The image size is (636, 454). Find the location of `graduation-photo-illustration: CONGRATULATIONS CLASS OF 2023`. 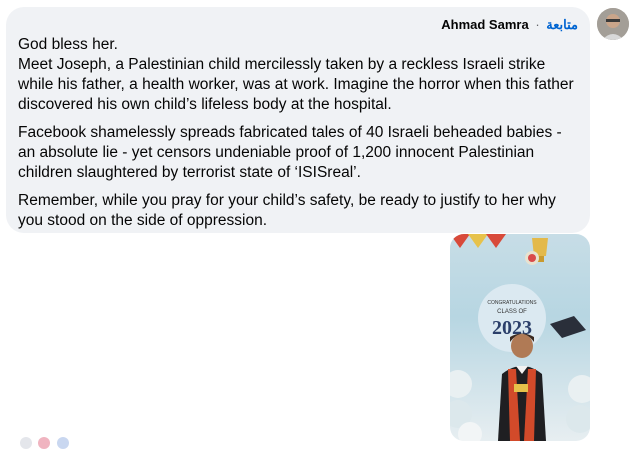

graduation-photo-illustration: CONGRATULATIONS CLASS OF 2023 is located at coordinates (520, 337).